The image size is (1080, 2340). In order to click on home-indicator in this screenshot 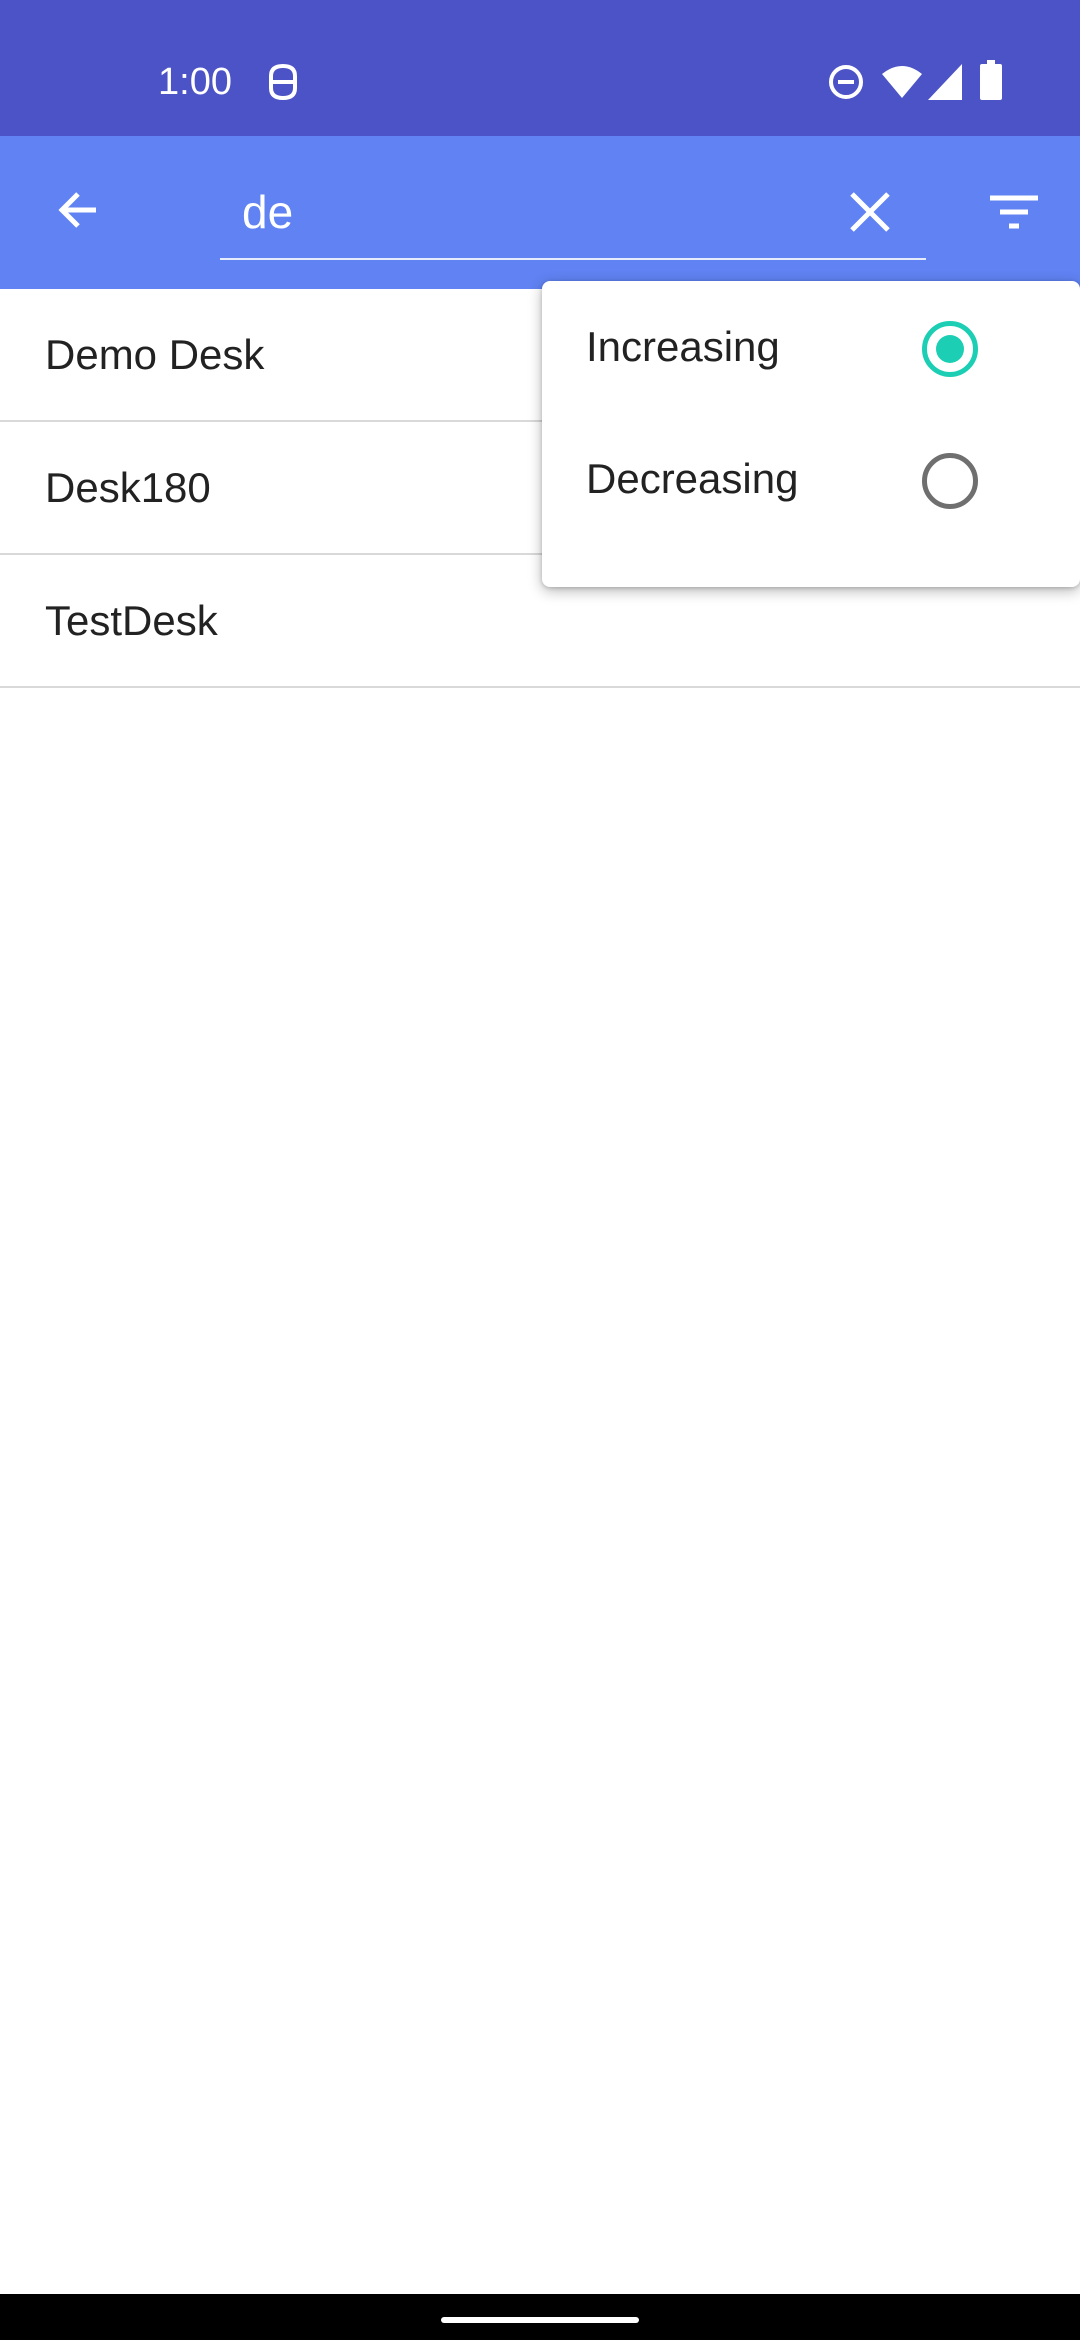, I will do `click(540, 2320)`.